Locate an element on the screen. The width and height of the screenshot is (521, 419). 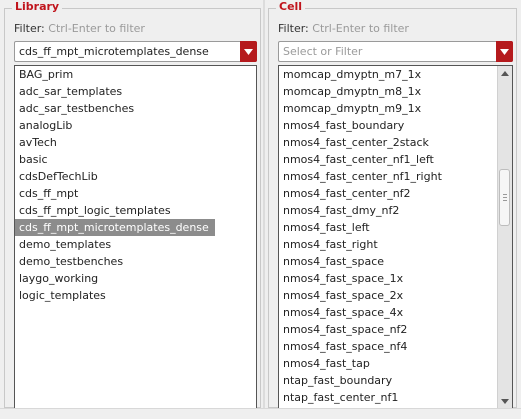
library-filter-hint: Ctrl-Enter to filter is located at coordinates (96, 28).